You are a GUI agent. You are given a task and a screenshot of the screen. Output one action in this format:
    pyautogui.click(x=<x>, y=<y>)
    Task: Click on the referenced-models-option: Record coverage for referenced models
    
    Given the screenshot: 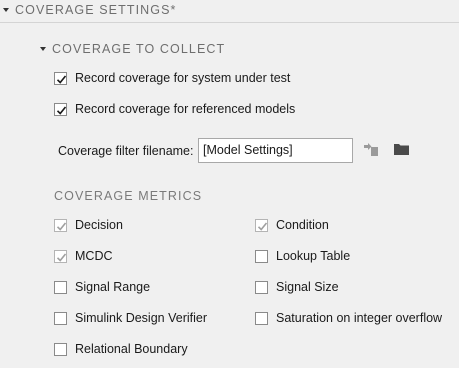 What is the action you would take?
    pyautogui.click(x=174, y=109)
    